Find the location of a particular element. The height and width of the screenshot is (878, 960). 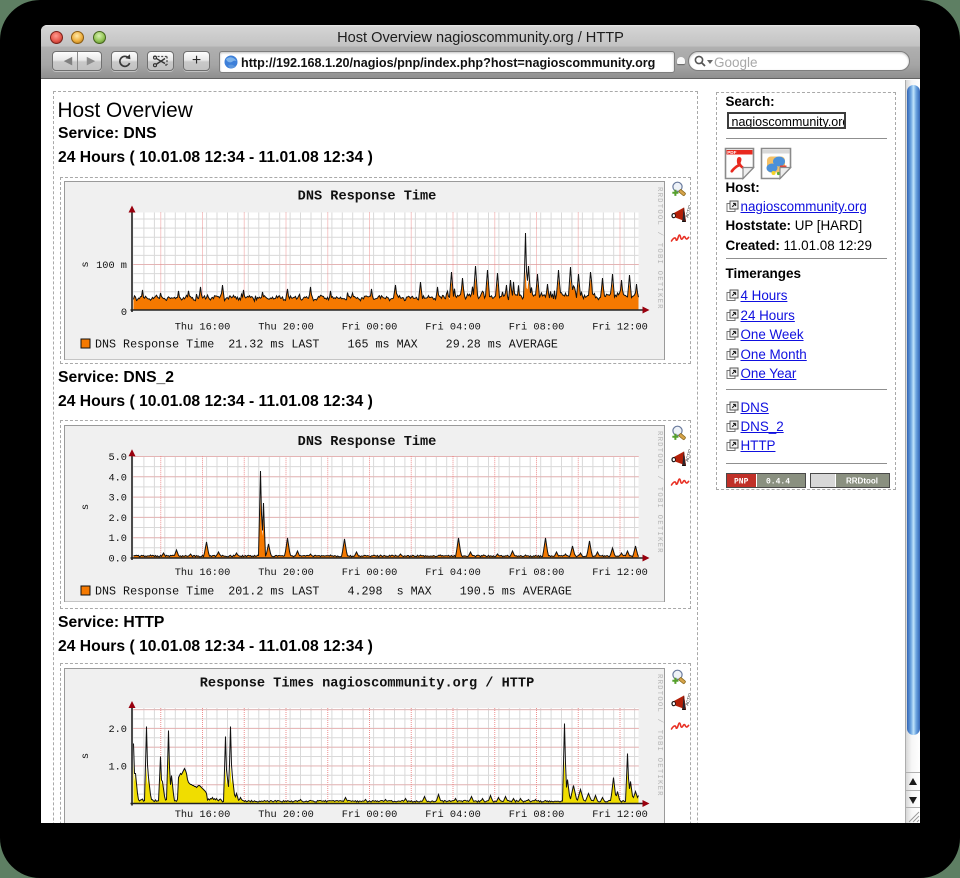

svg-text: PDF is located at coordinates (731, 152).